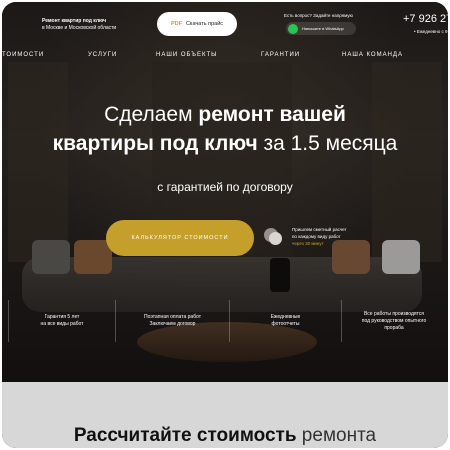  Describe the element at coordinates (327, 143) in the screenshot. I see `hero-title-normal: за 1.5 месяца` at that location.